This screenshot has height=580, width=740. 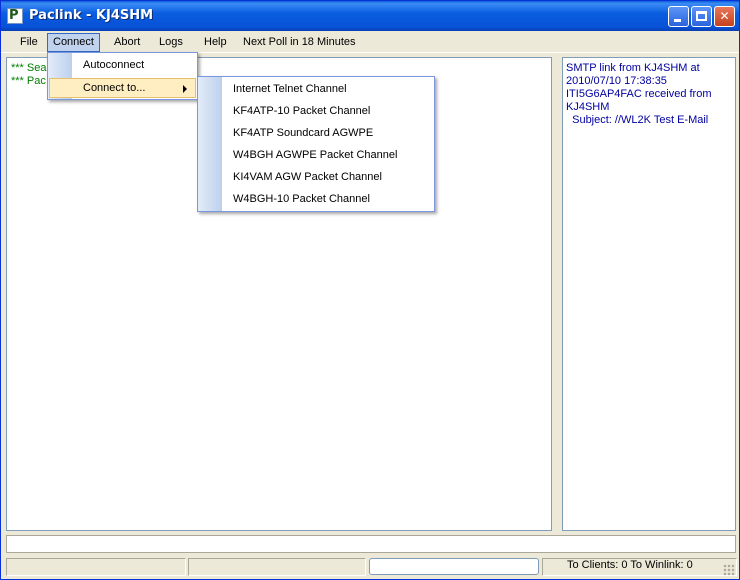 I want to click on pane-splitter, so click(x=557, y=294).